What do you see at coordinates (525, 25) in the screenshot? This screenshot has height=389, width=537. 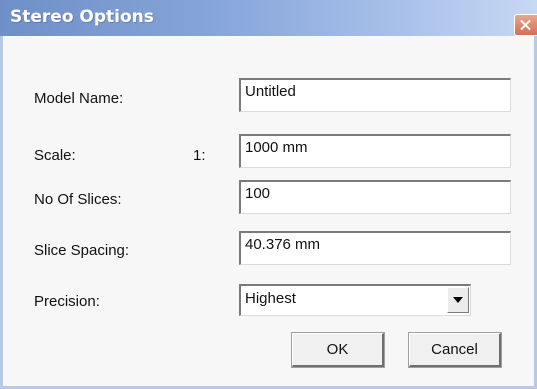 I see `close-button` at bounding box center [525, 25].